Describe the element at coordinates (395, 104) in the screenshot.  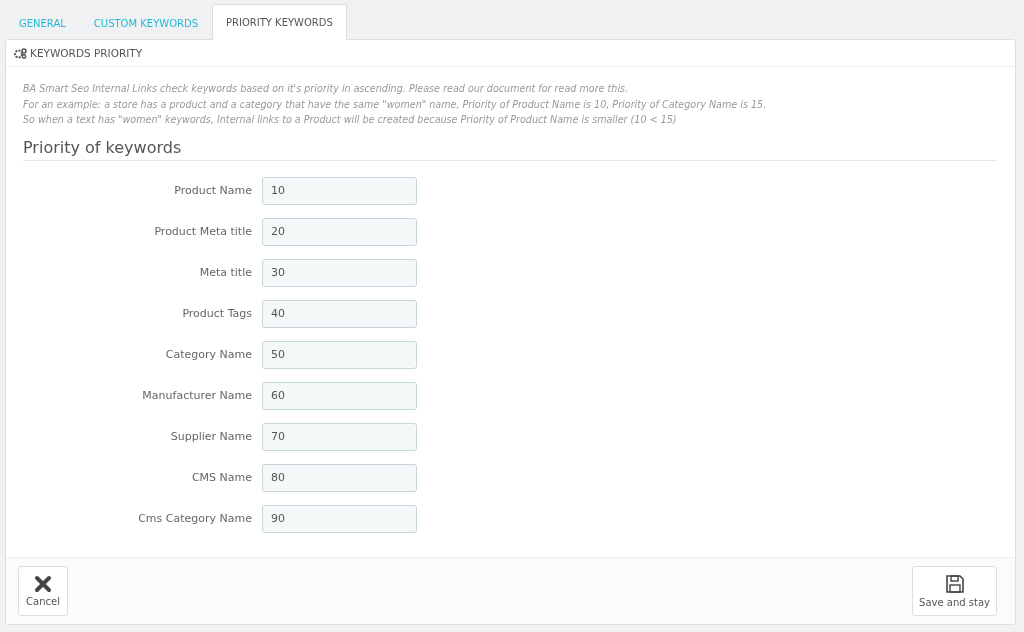
I see `description-text: For an example: a store has a product and a category that have the same "women" name, Priority of Product Name is 10, Priority of Category Name is 15.` at that location.